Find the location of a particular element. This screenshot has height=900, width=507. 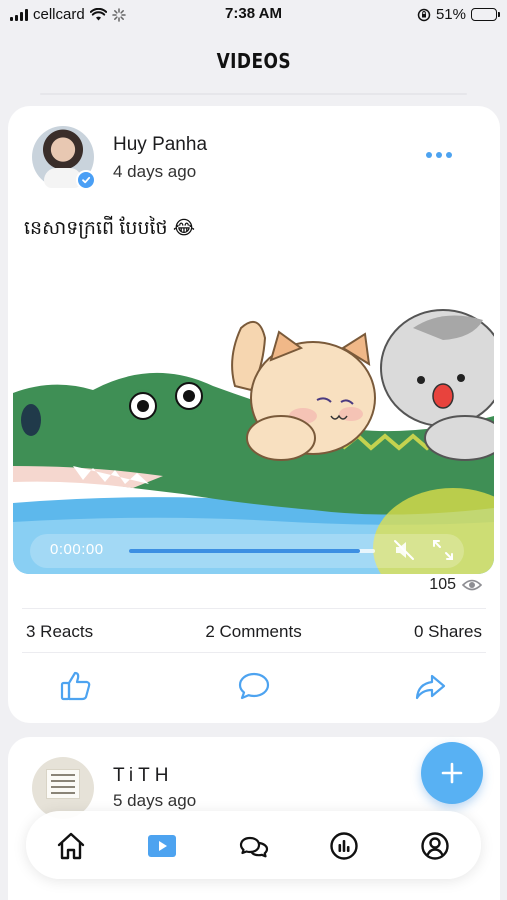

orientation-lock-icon is located at coordinates (424, 14).